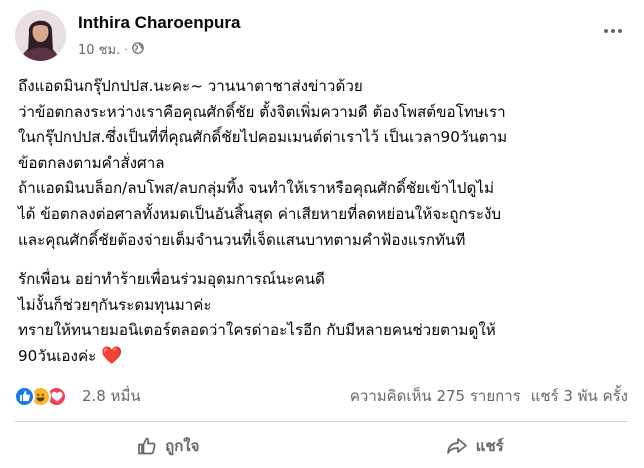  Describe the element at coordinates (456, 446) in the screenshot. I see `share-arrow-icon` at that location.